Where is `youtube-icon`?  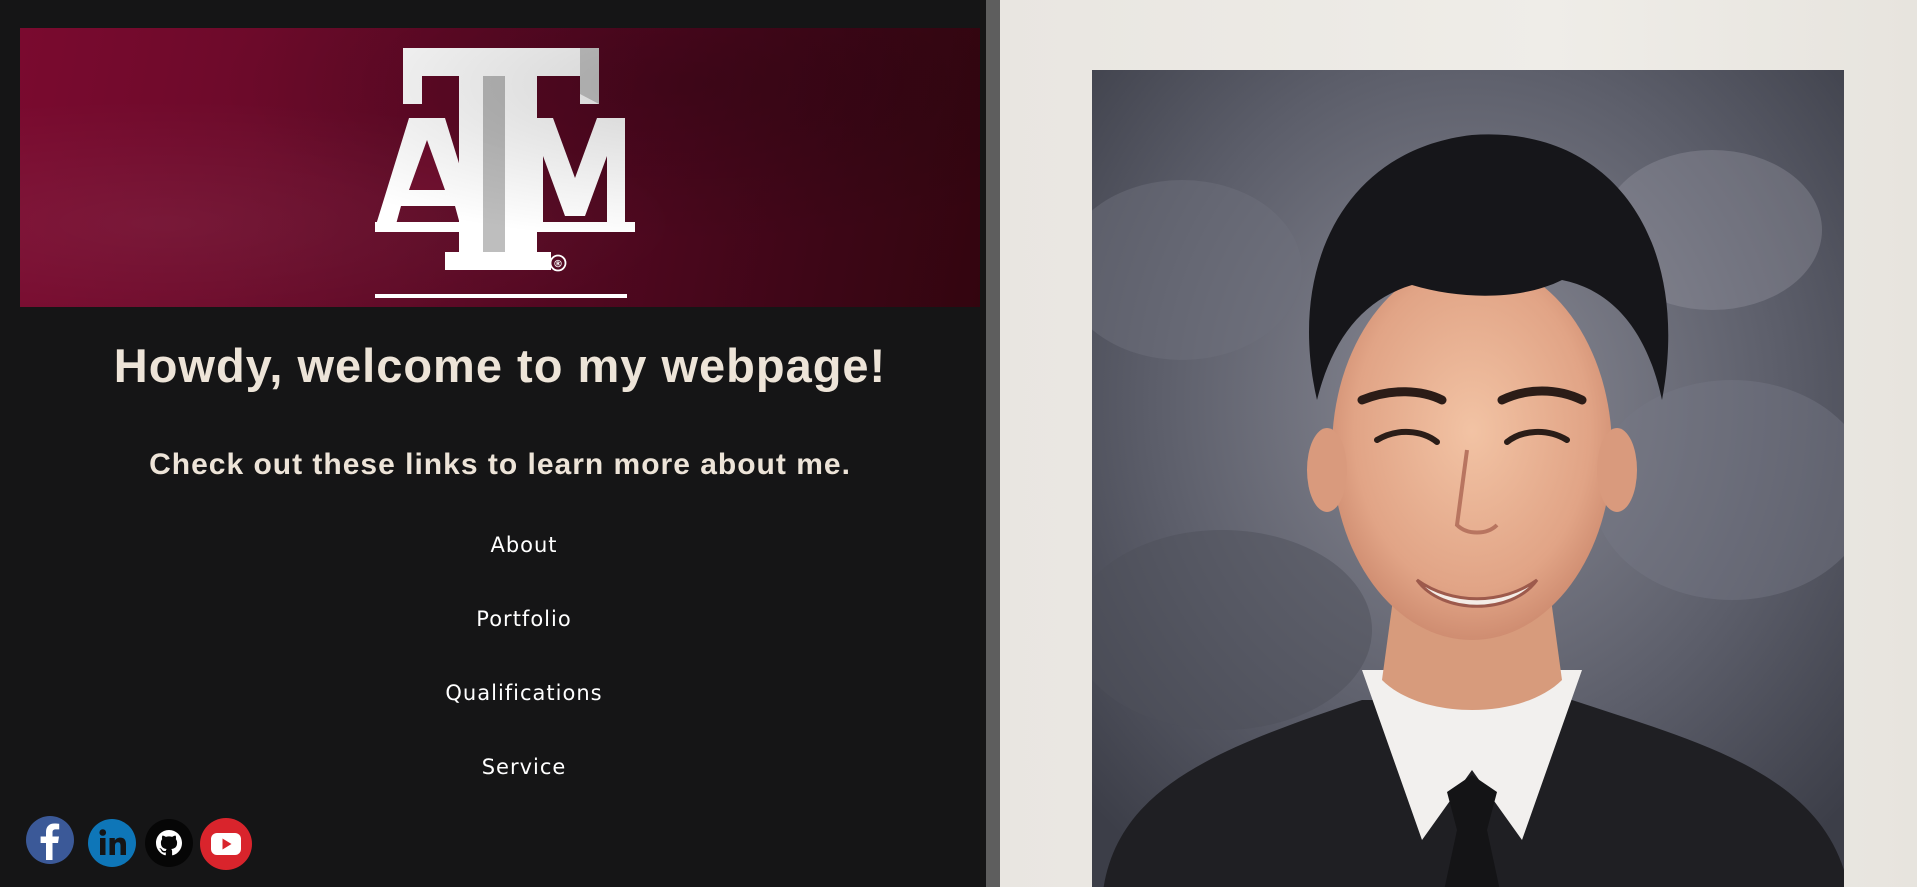
youtube-icon is located at coordinates (226, 844).